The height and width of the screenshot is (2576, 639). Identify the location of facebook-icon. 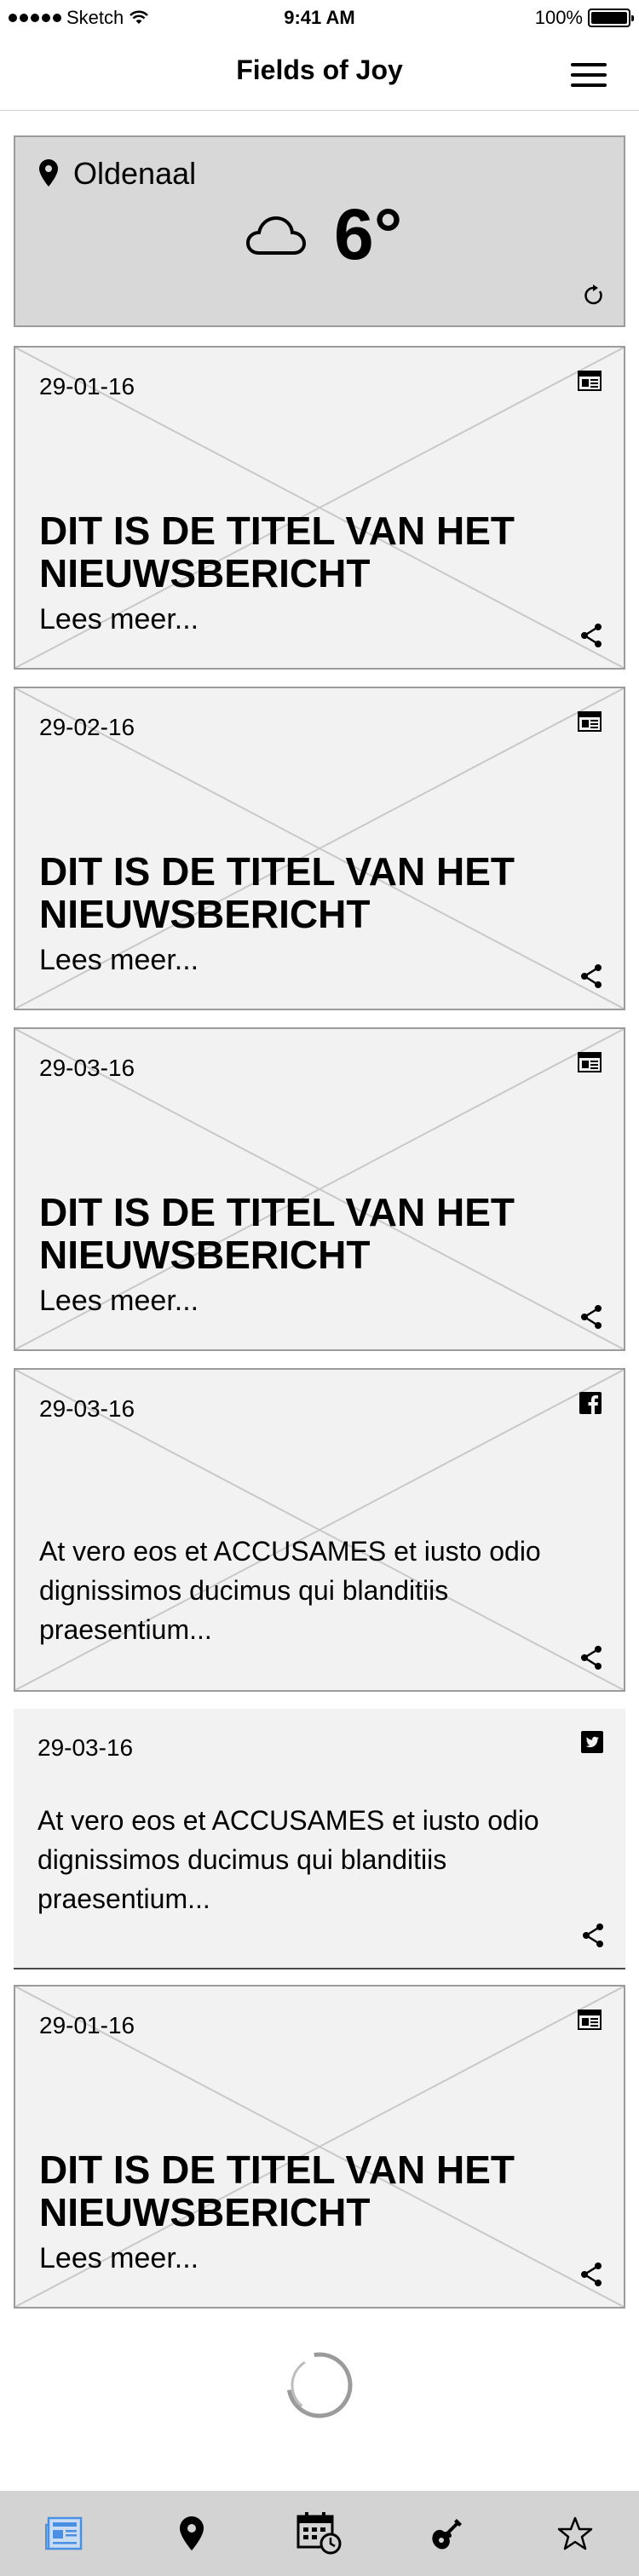
(590, 1403).